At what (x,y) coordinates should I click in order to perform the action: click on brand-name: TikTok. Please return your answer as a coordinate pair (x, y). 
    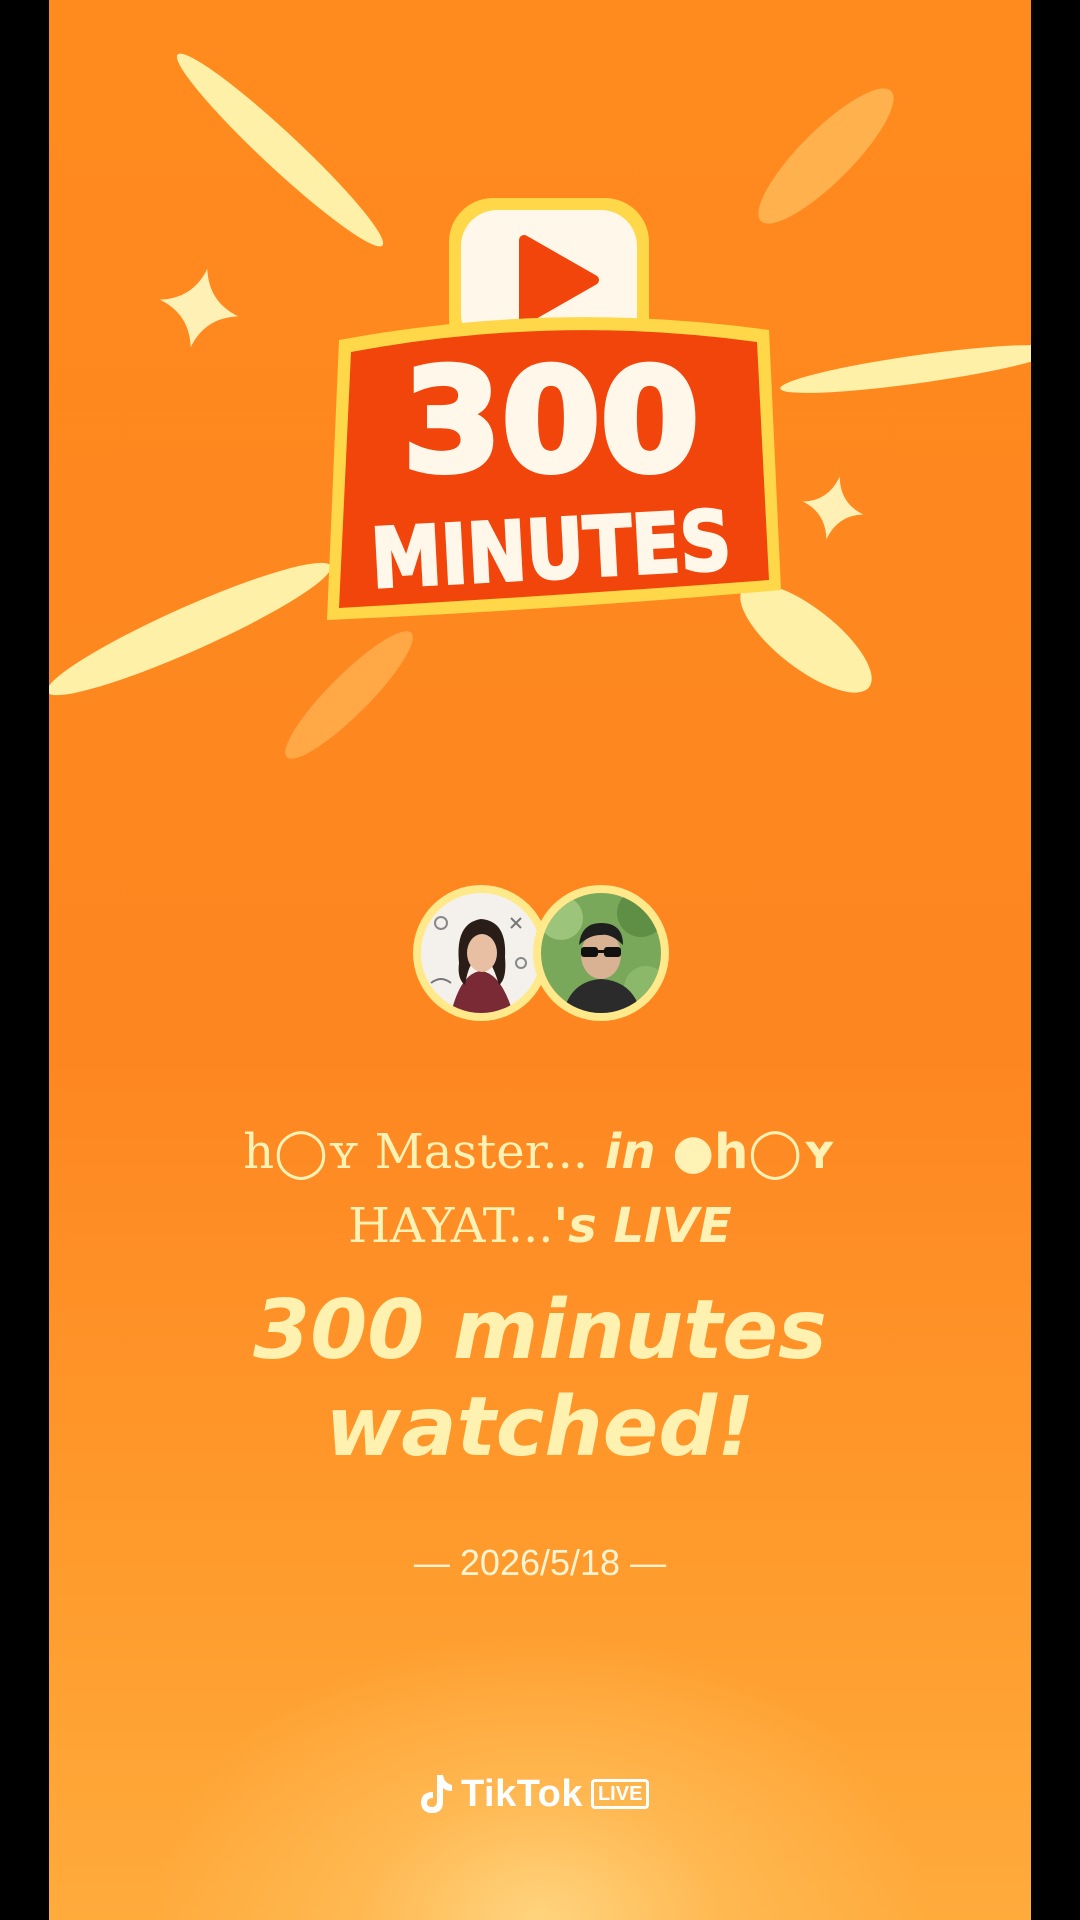
    Looking at the image, I should click on (522, 1793).